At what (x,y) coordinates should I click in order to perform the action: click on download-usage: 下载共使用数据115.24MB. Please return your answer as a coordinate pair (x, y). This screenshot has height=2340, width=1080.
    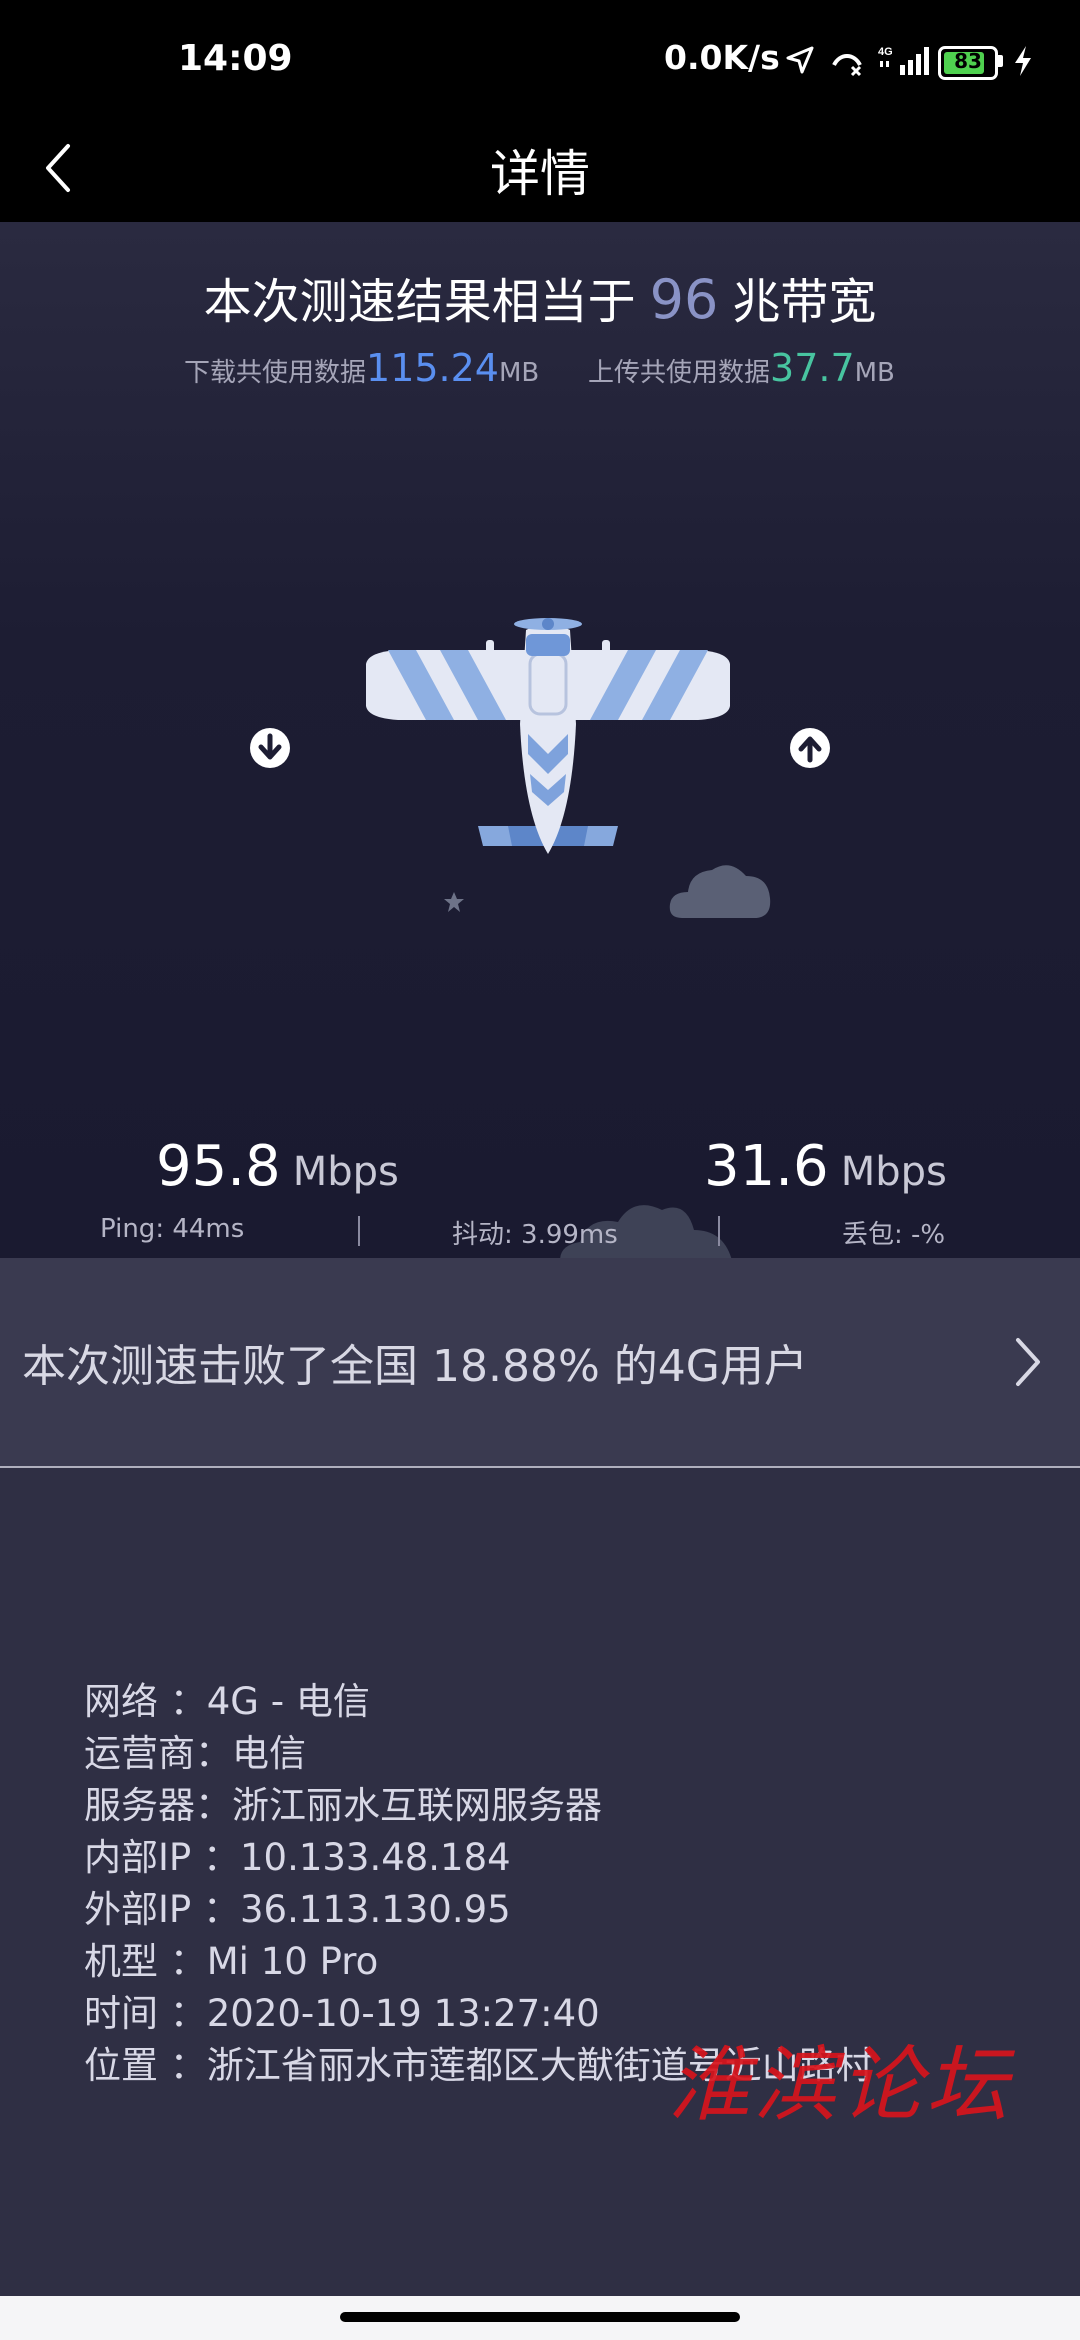
    Looking at the image, I should click on (361, 368).